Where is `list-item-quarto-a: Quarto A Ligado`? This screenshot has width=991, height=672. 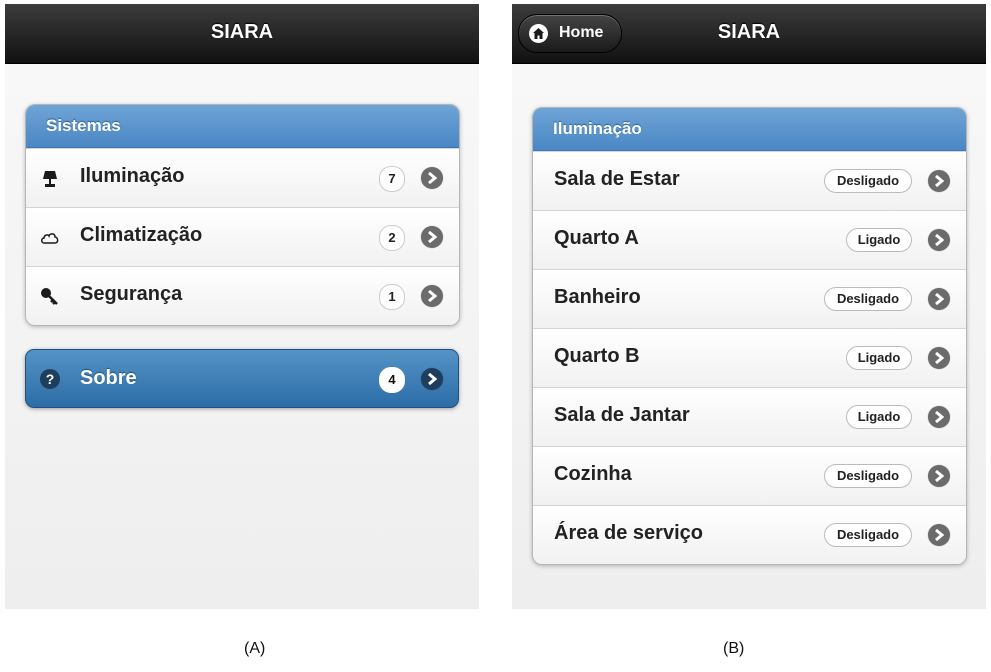 list-item-quarto-a: Quarto A Ligado is located at coordinates (749, 239).